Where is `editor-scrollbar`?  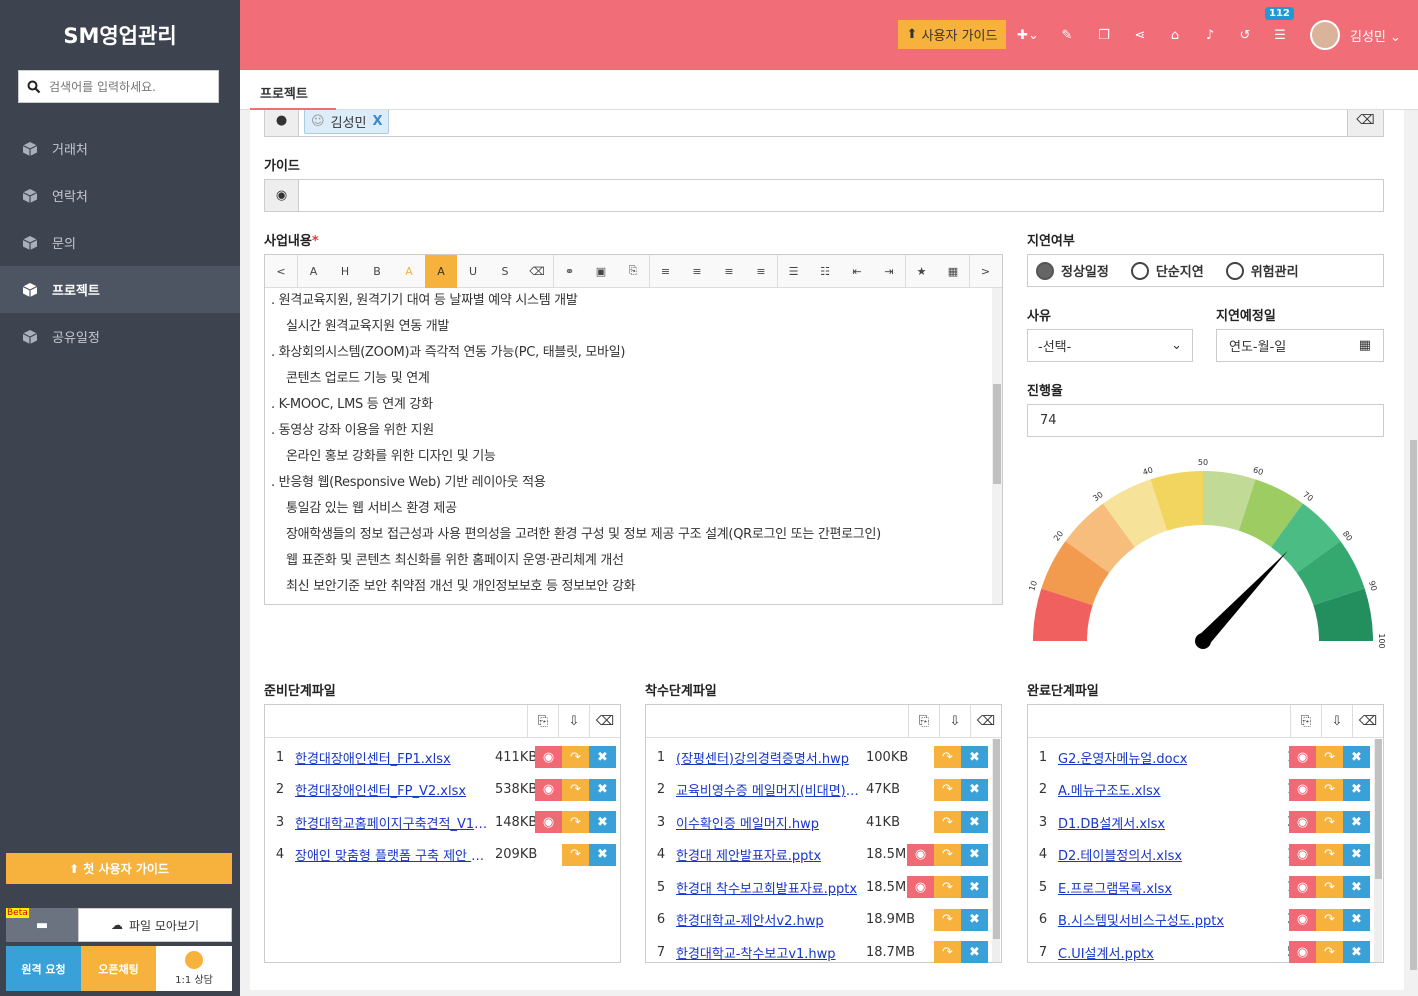
editor-scrollbar is located at coordinates (997, 446).